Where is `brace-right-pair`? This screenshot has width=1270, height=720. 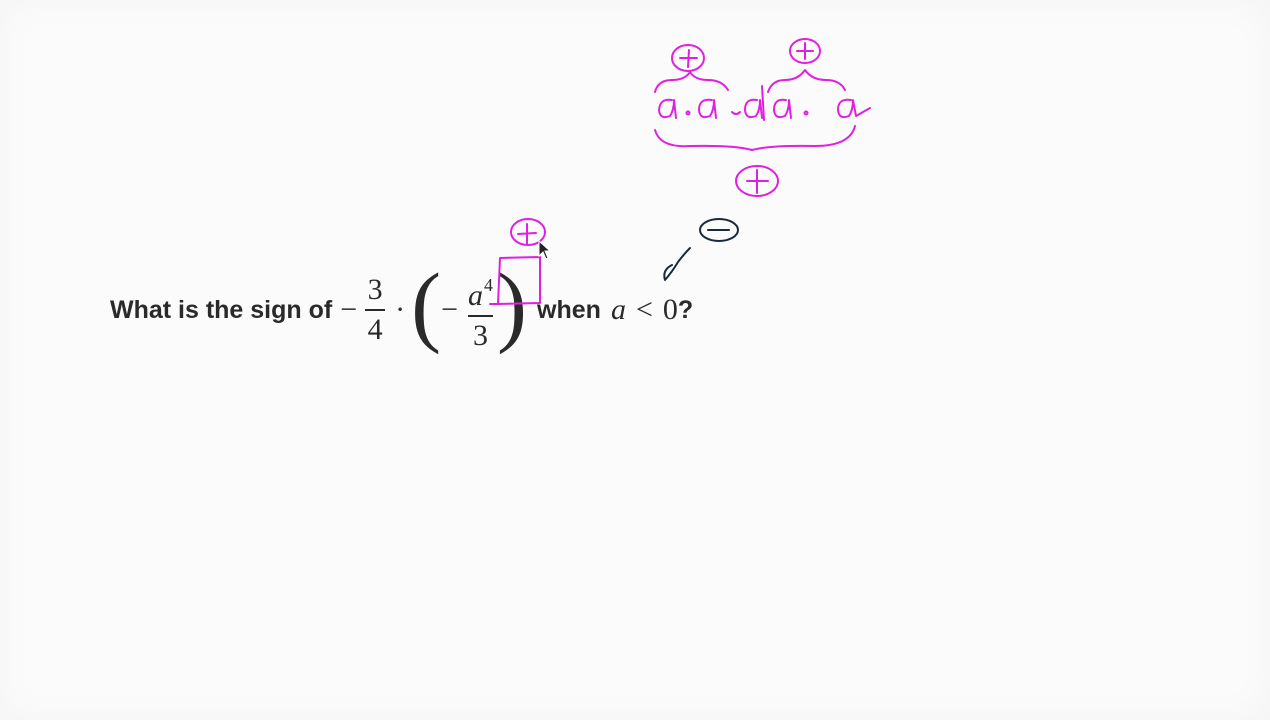 brace-right-pair is located at coordinates (806, 81).